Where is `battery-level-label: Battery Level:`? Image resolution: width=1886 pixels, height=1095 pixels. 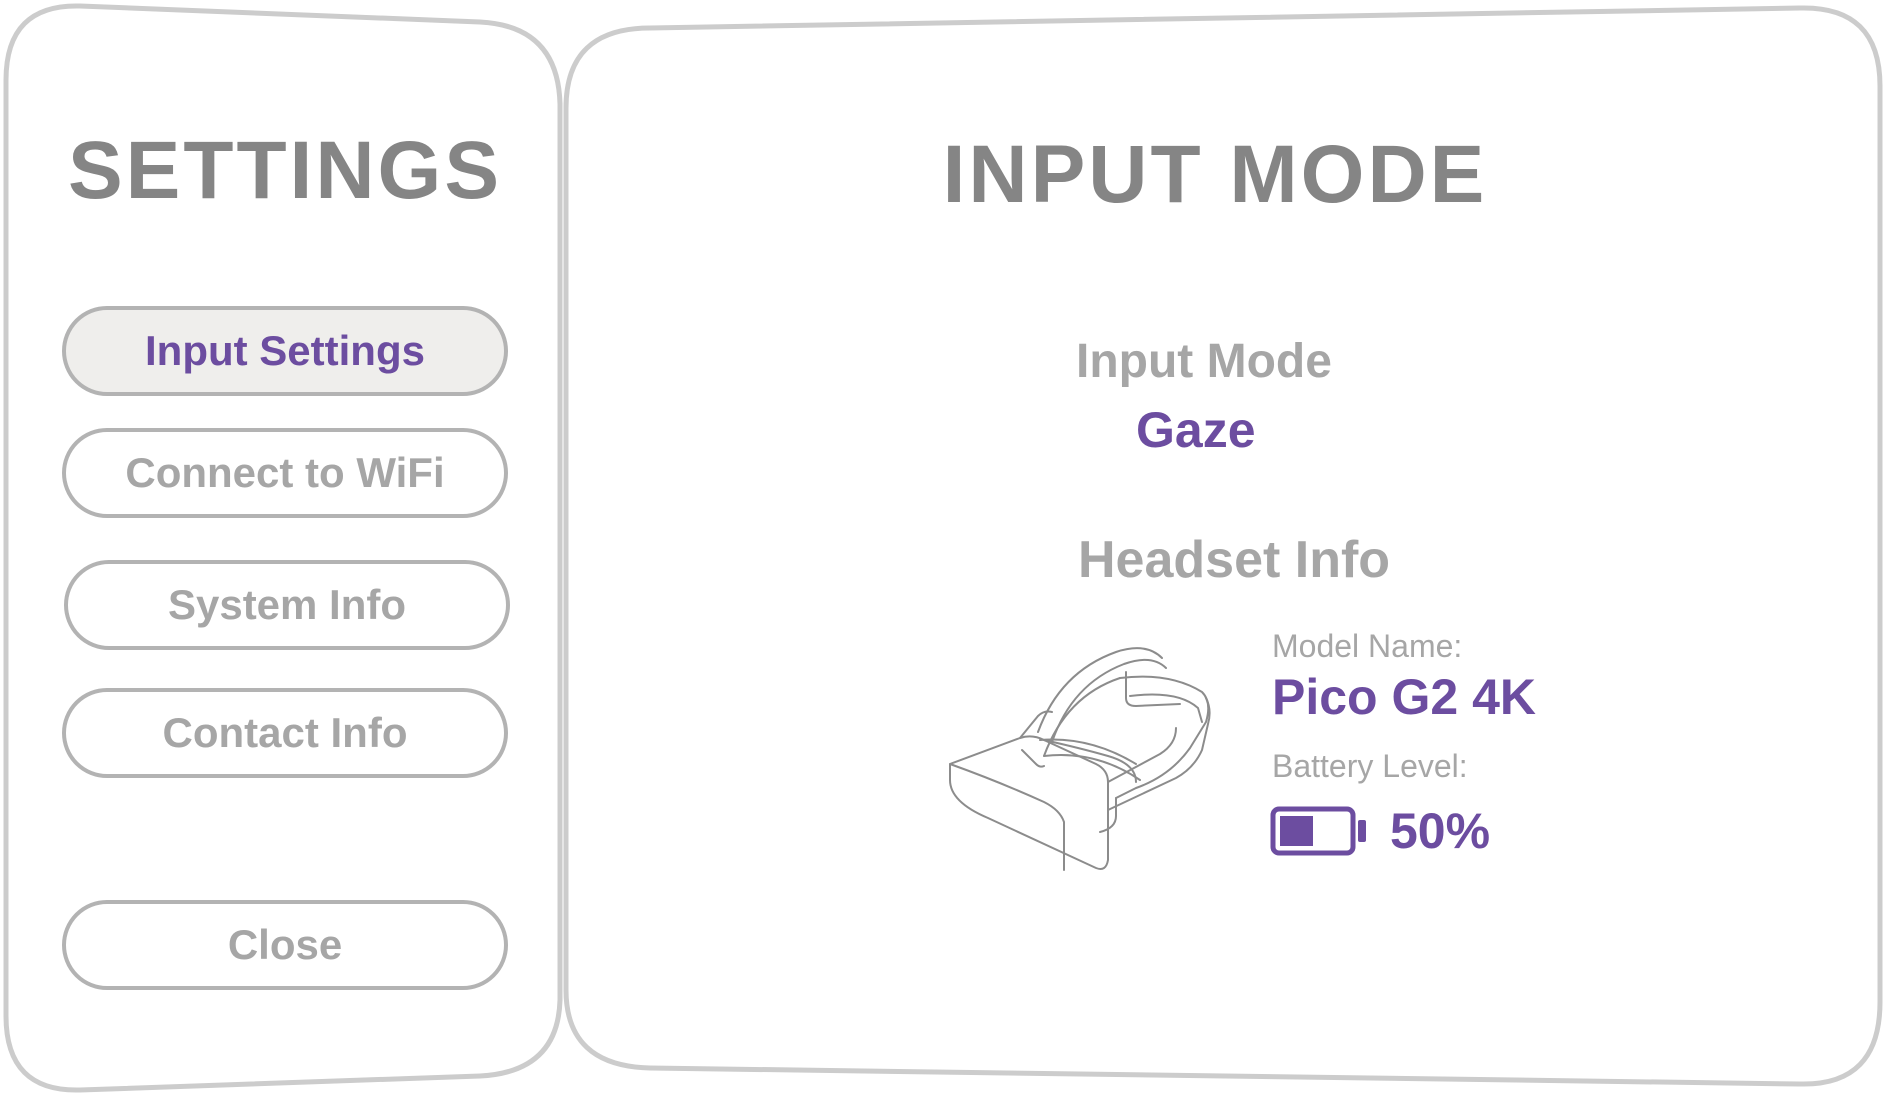
battery-level-label: Battery Level: is located at coordinates (1370, 766).